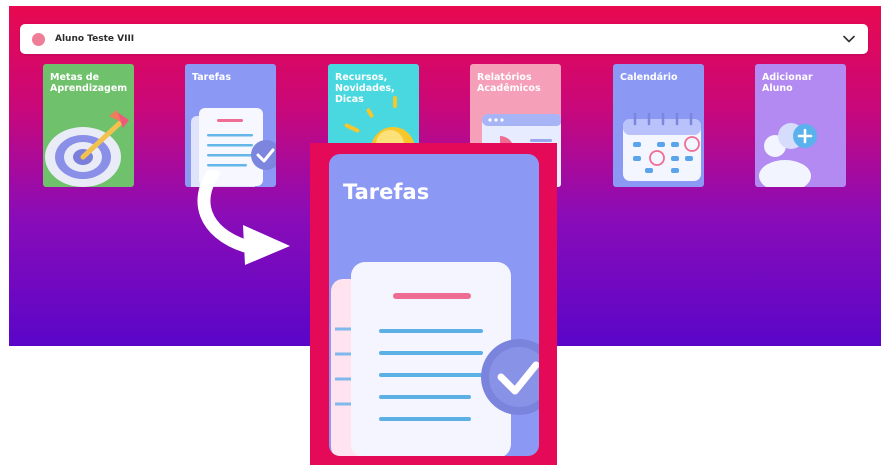 This screenshot has height=465, width=887. Describe the element at coordinates (365, 88) in the screenshot. I see `card-label: Recursos, Novidades, Dicas` at that location.